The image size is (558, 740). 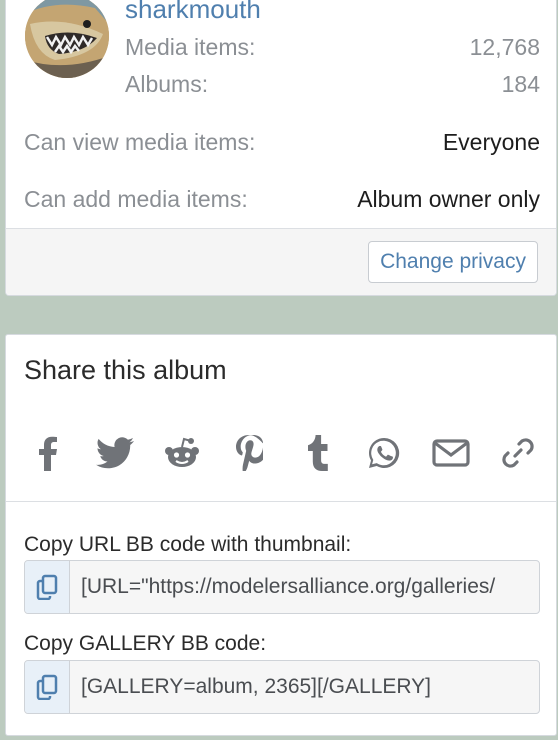 What do you see at coordinates (491, 142) in the screenshot?
I see `privacy-value: Everyone` at bounding box center [491, 142].